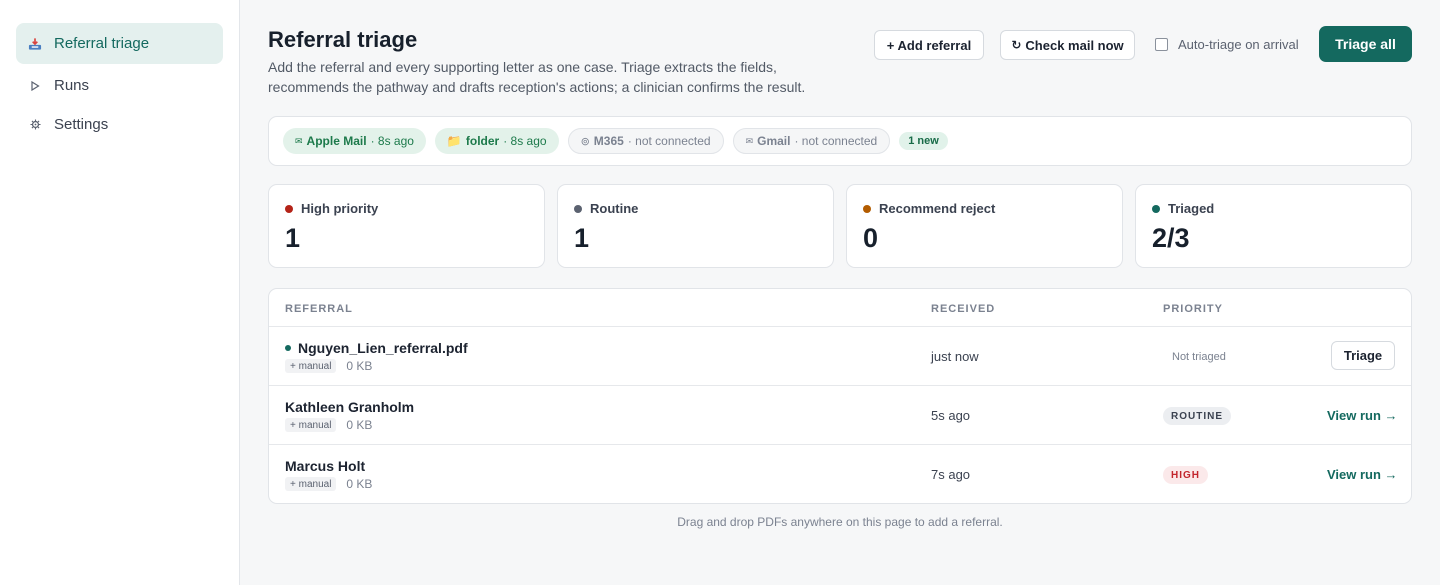 Image resolution: width=1440 pixels, height=585 pixels. What do you see at coordinates (1171, 238) in the screenshot?
I see `stat-value: 2/3` at bounding box center [1171, 238].